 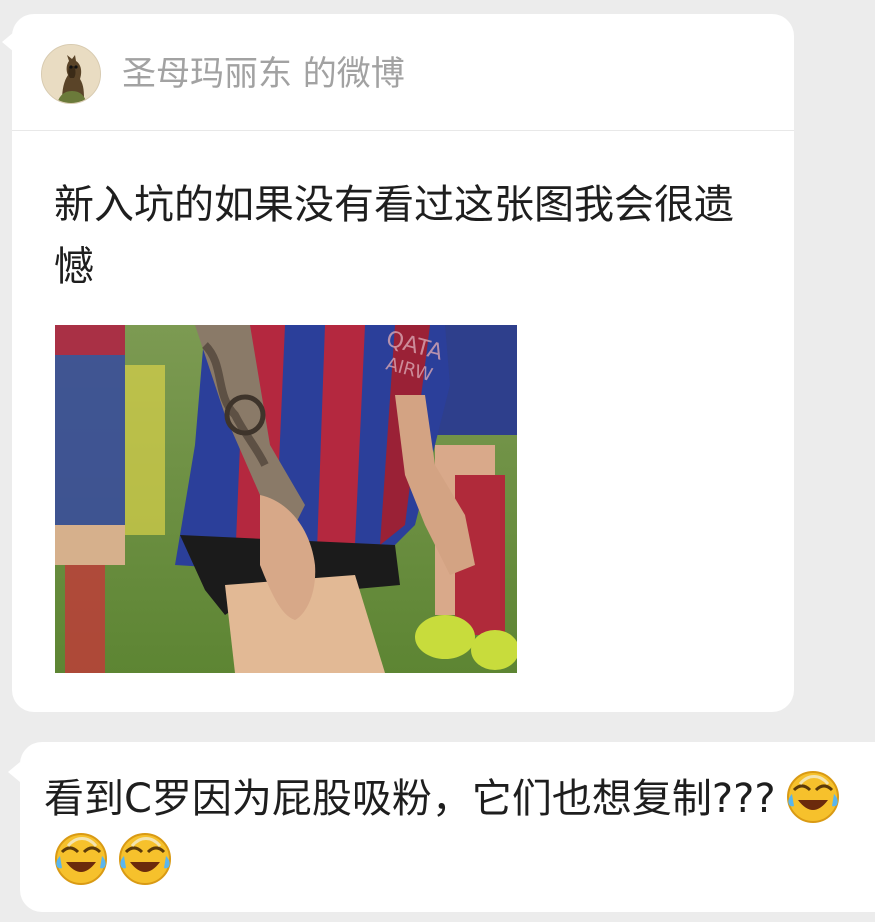 What do you see at coordinates (14, 772) in the screenshot?
I see `bubble-tail` at bounding box center [14, 772].